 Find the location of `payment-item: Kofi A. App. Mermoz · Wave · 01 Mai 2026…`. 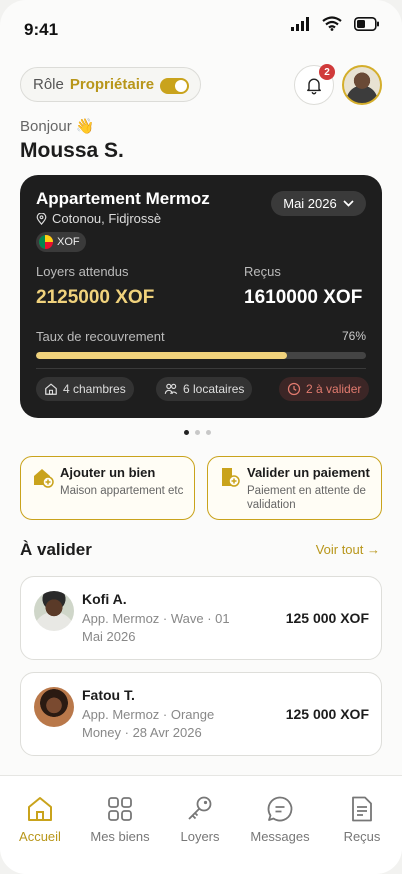

payment-item: Kofi A. App. Mermoz · Wave · 01 Mai 2026… is located at coordinates (201, 618).